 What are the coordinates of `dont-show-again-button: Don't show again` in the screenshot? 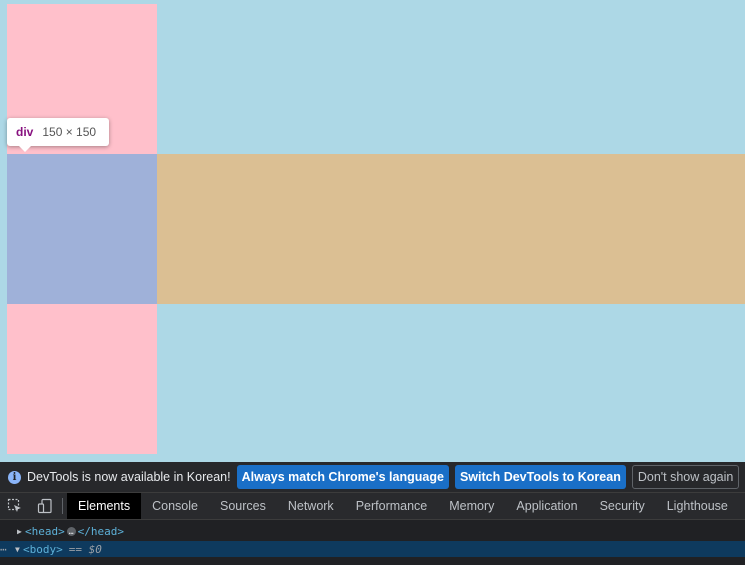 It's located at (685, 477).